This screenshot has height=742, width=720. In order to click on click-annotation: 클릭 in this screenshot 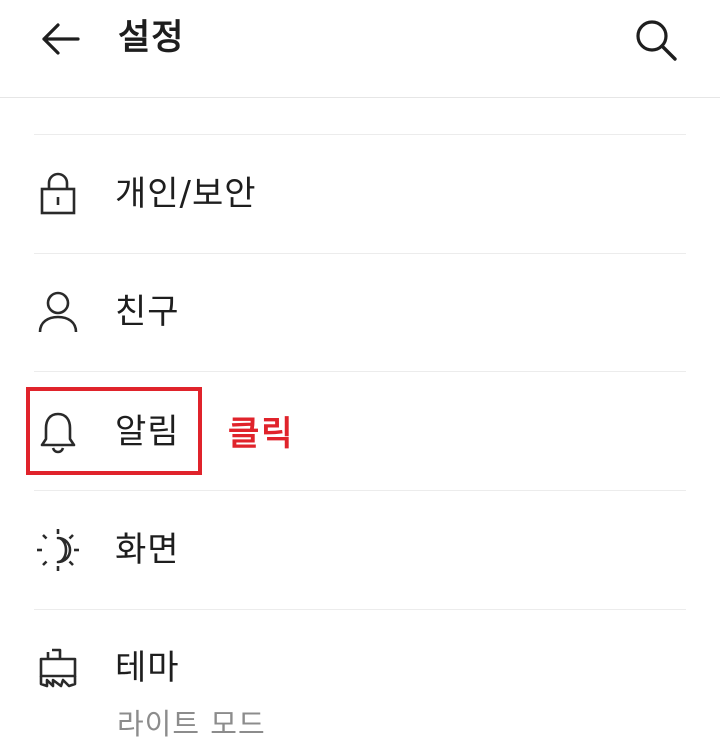, I will do `click(261, 434)`.